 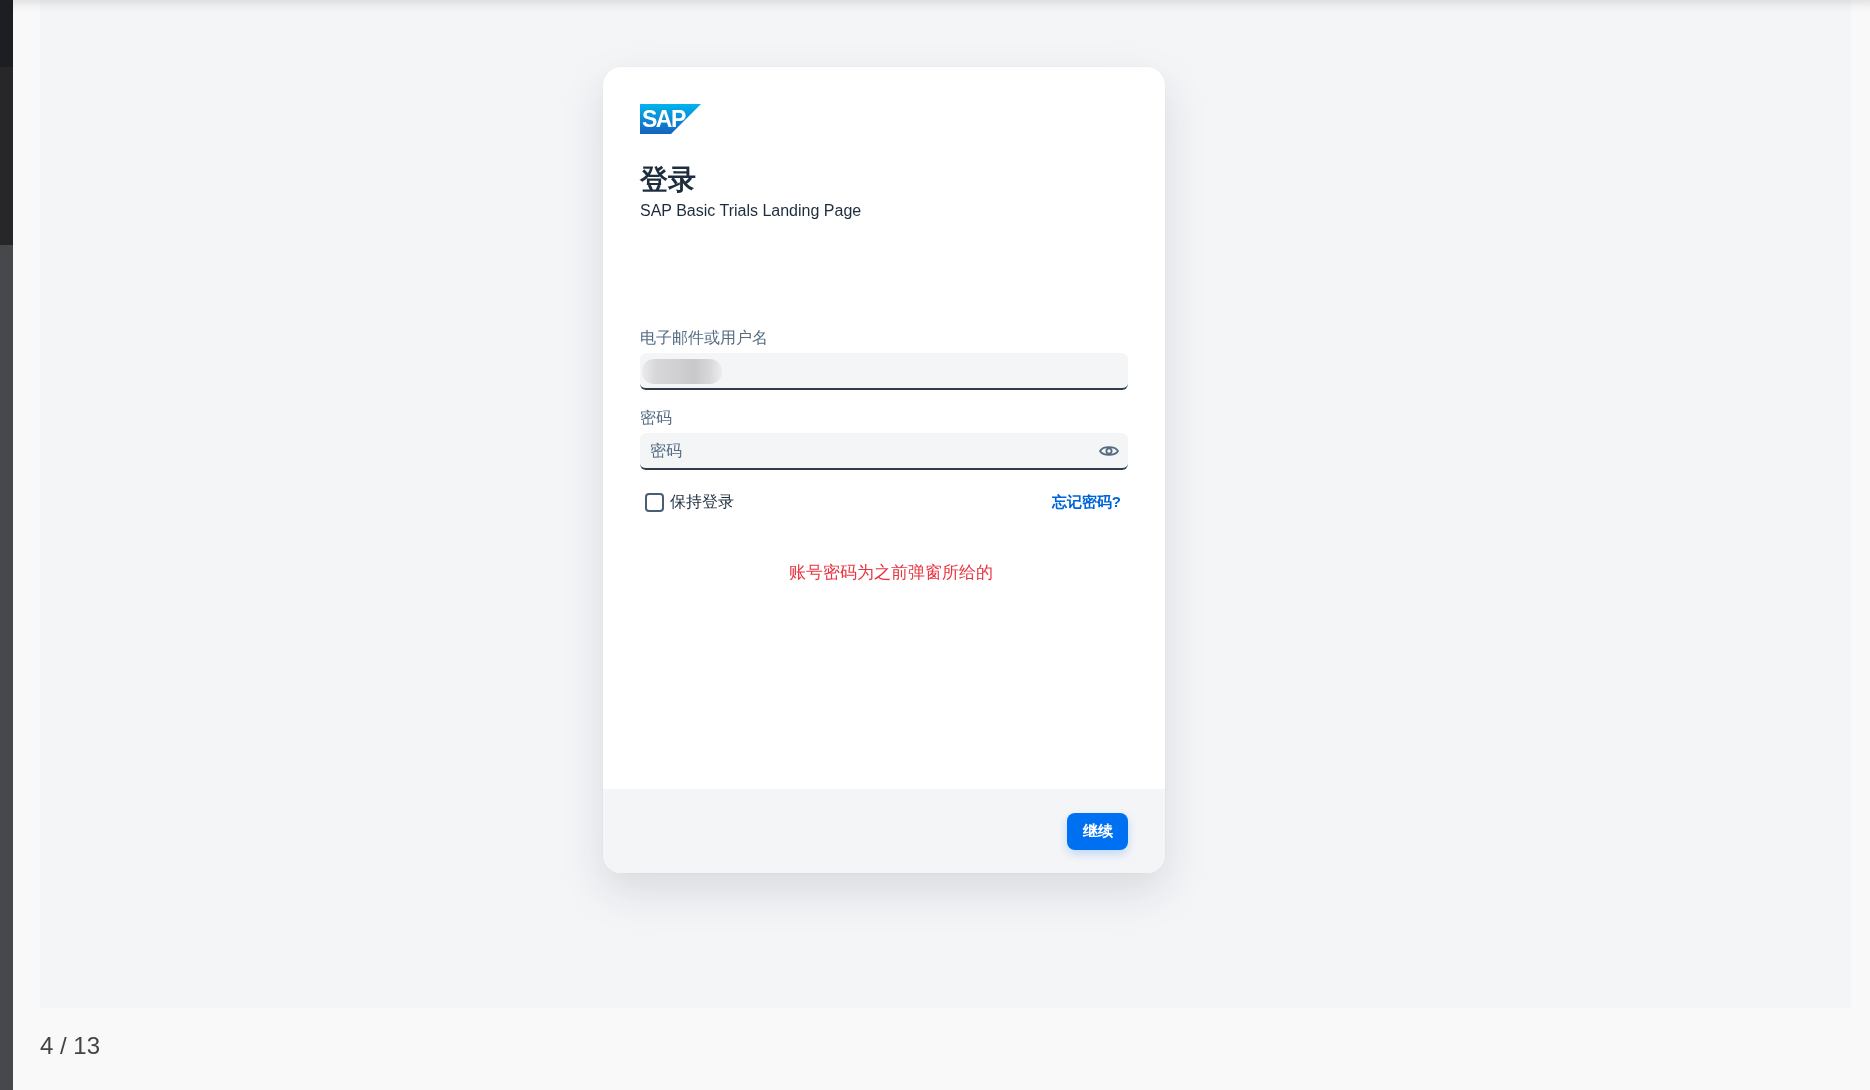 I want to click on field-label: 密码, so click(x=656, y=418).